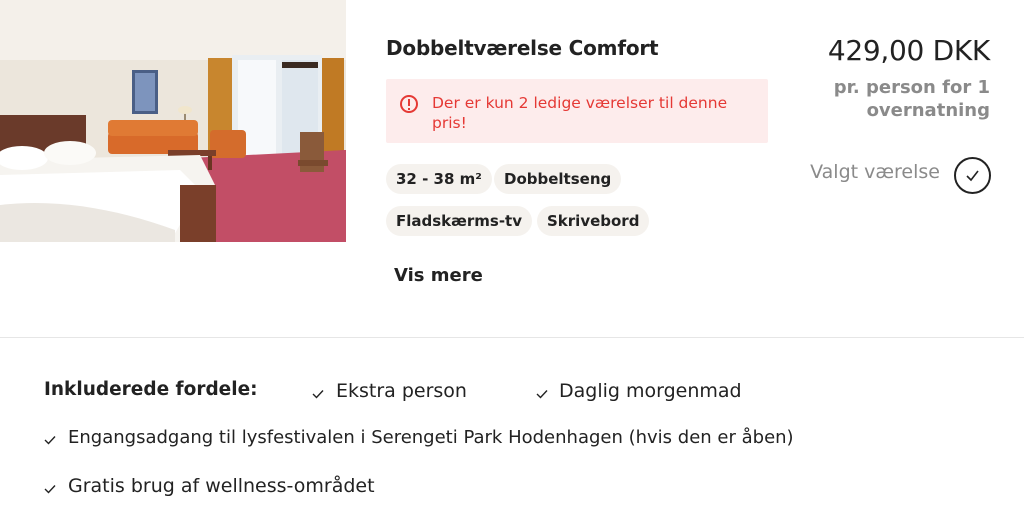 This screenshot has height=506, width=1024. Describe the element at coordinates (522, 48) in the screenshot. I see `room-title: Dobbeltværelse Comfort` at that location.